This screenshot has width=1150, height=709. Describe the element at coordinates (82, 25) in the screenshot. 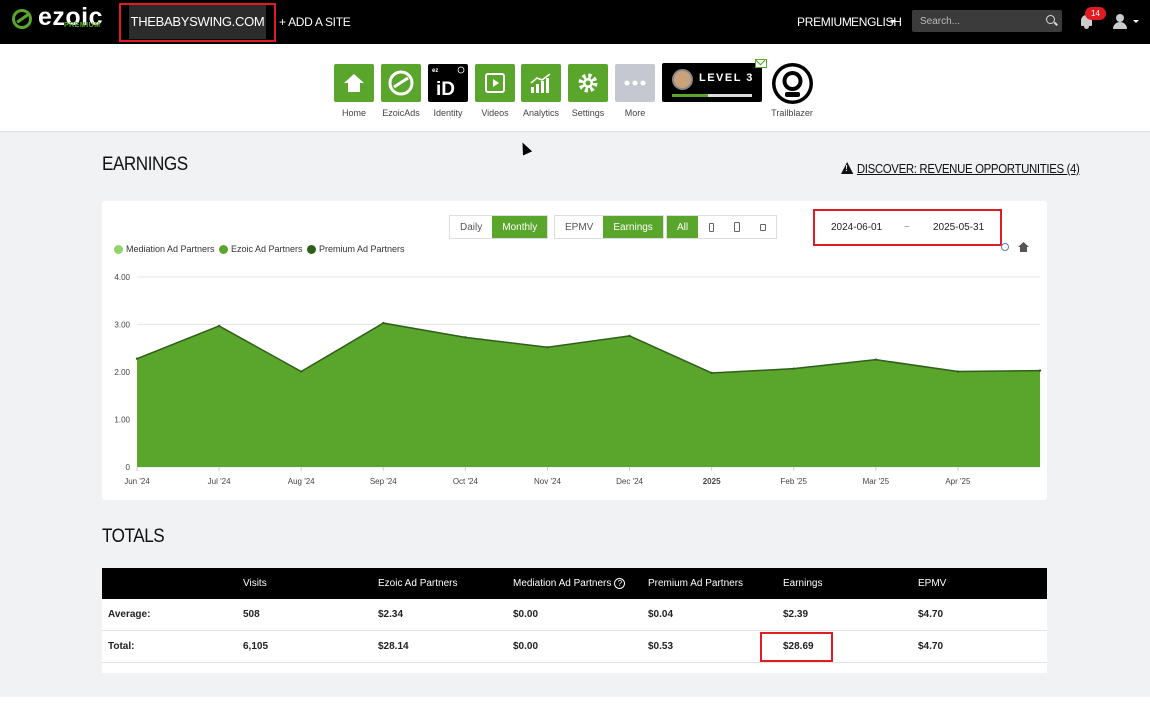

I see `brand-tier: PREMIUM` at that location.